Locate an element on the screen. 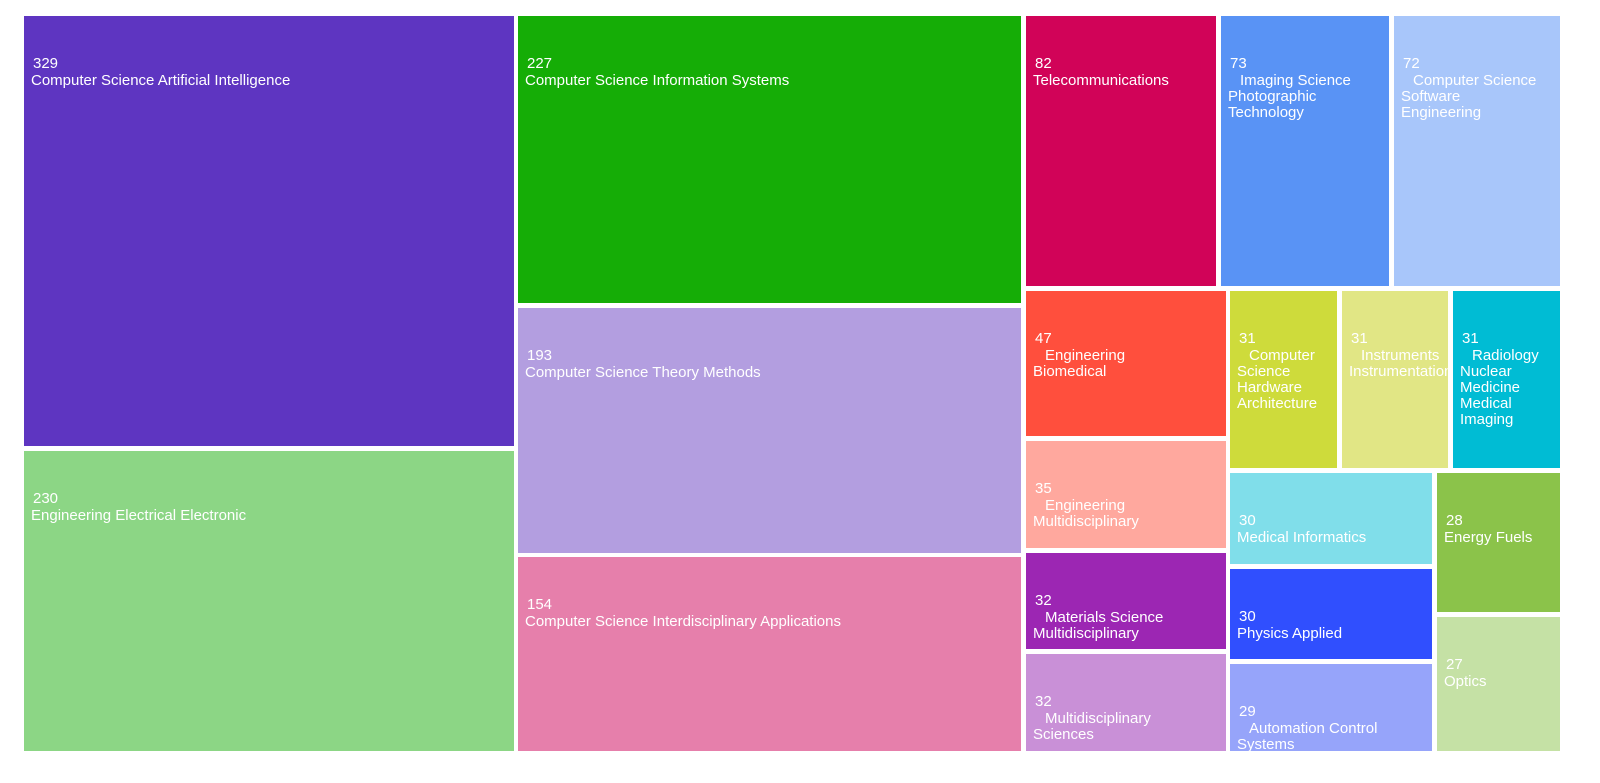 The width and height of the screenshot is (1600, 783). tile-label: Engineering Biomedical is located at coordinates (1079, 364).